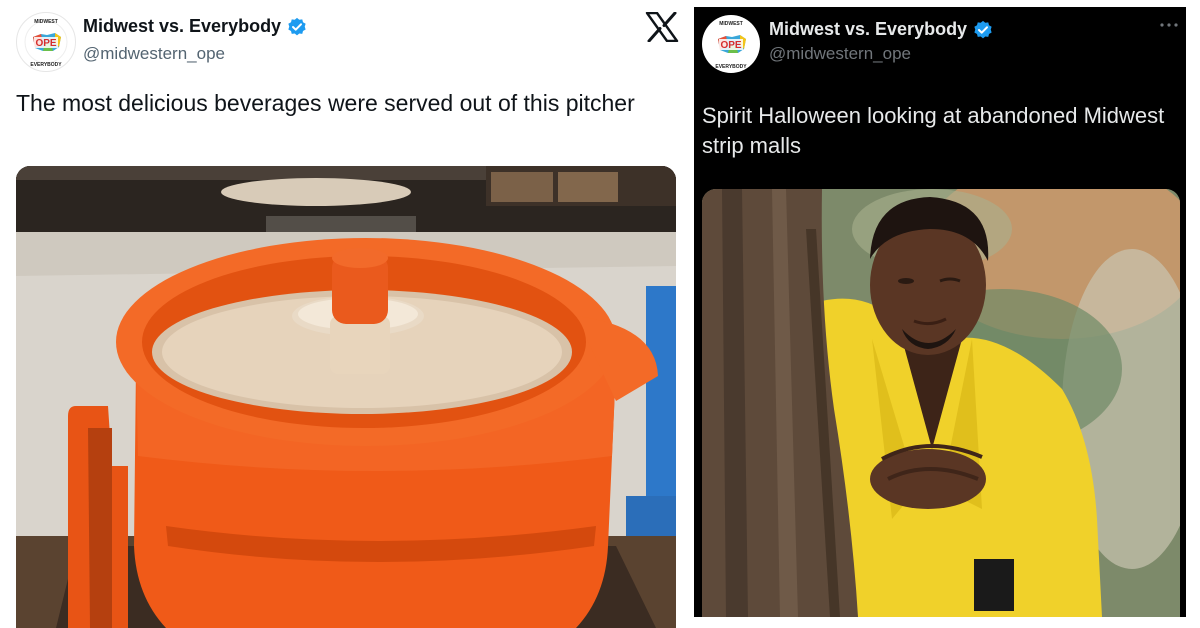  What do you see at coordinates (662, 27) in the screenshot?
I see `x-logo-icon` at bounding box center [662, 27].